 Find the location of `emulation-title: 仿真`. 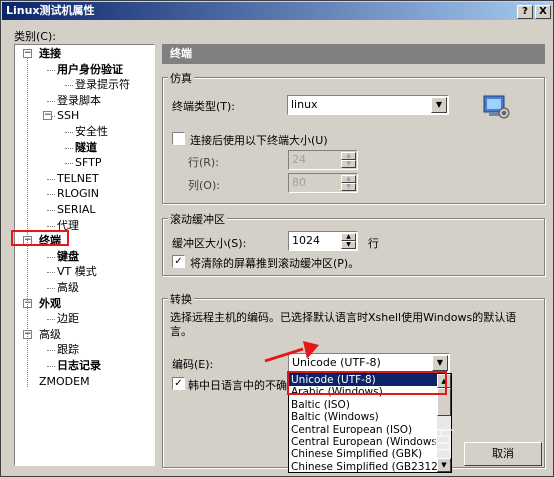

emulation-title: 仿真 is located at coordinates (181, 78).